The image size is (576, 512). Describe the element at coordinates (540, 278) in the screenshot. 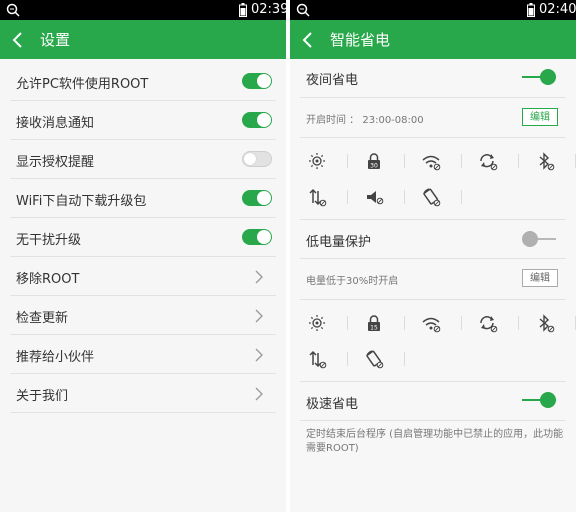

I see `low-battery-edit-button: 编辑` at that location.